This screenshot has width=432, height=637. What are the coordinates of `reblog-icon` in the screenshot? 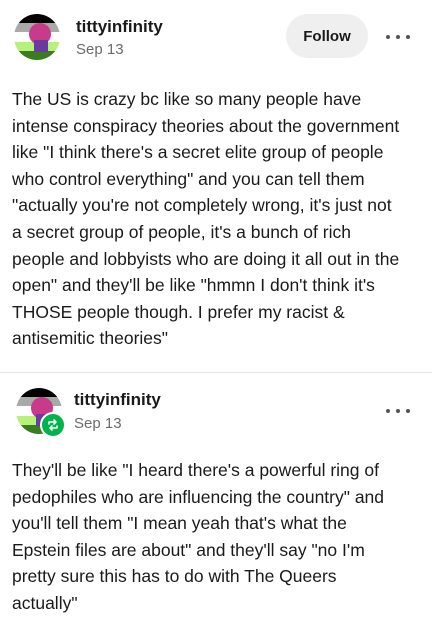 It's located at (53, 425).